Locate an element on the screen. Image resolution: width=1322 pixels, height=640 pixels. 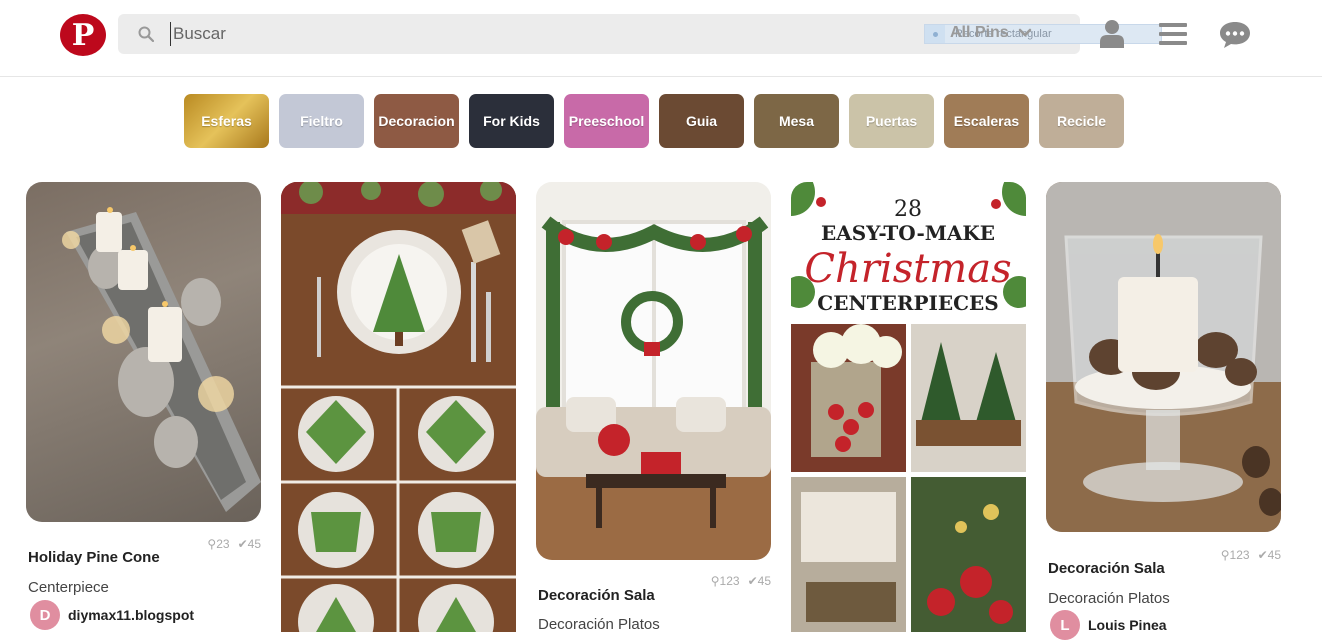
overlay-line3: CENTERPIECES is located at coordinates (907, 303).